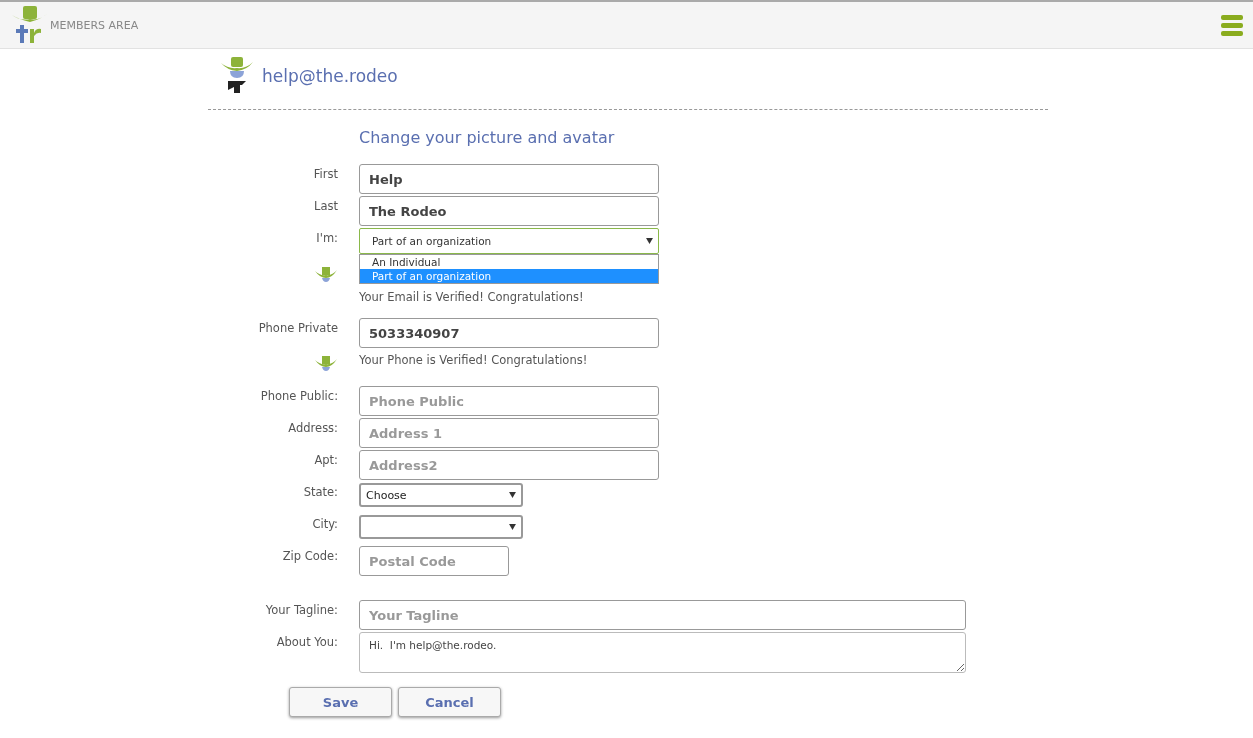 Image resolution: width=1253 pixels, height=738 pixels. I want to click on save-button: Save, so click(340, 702).